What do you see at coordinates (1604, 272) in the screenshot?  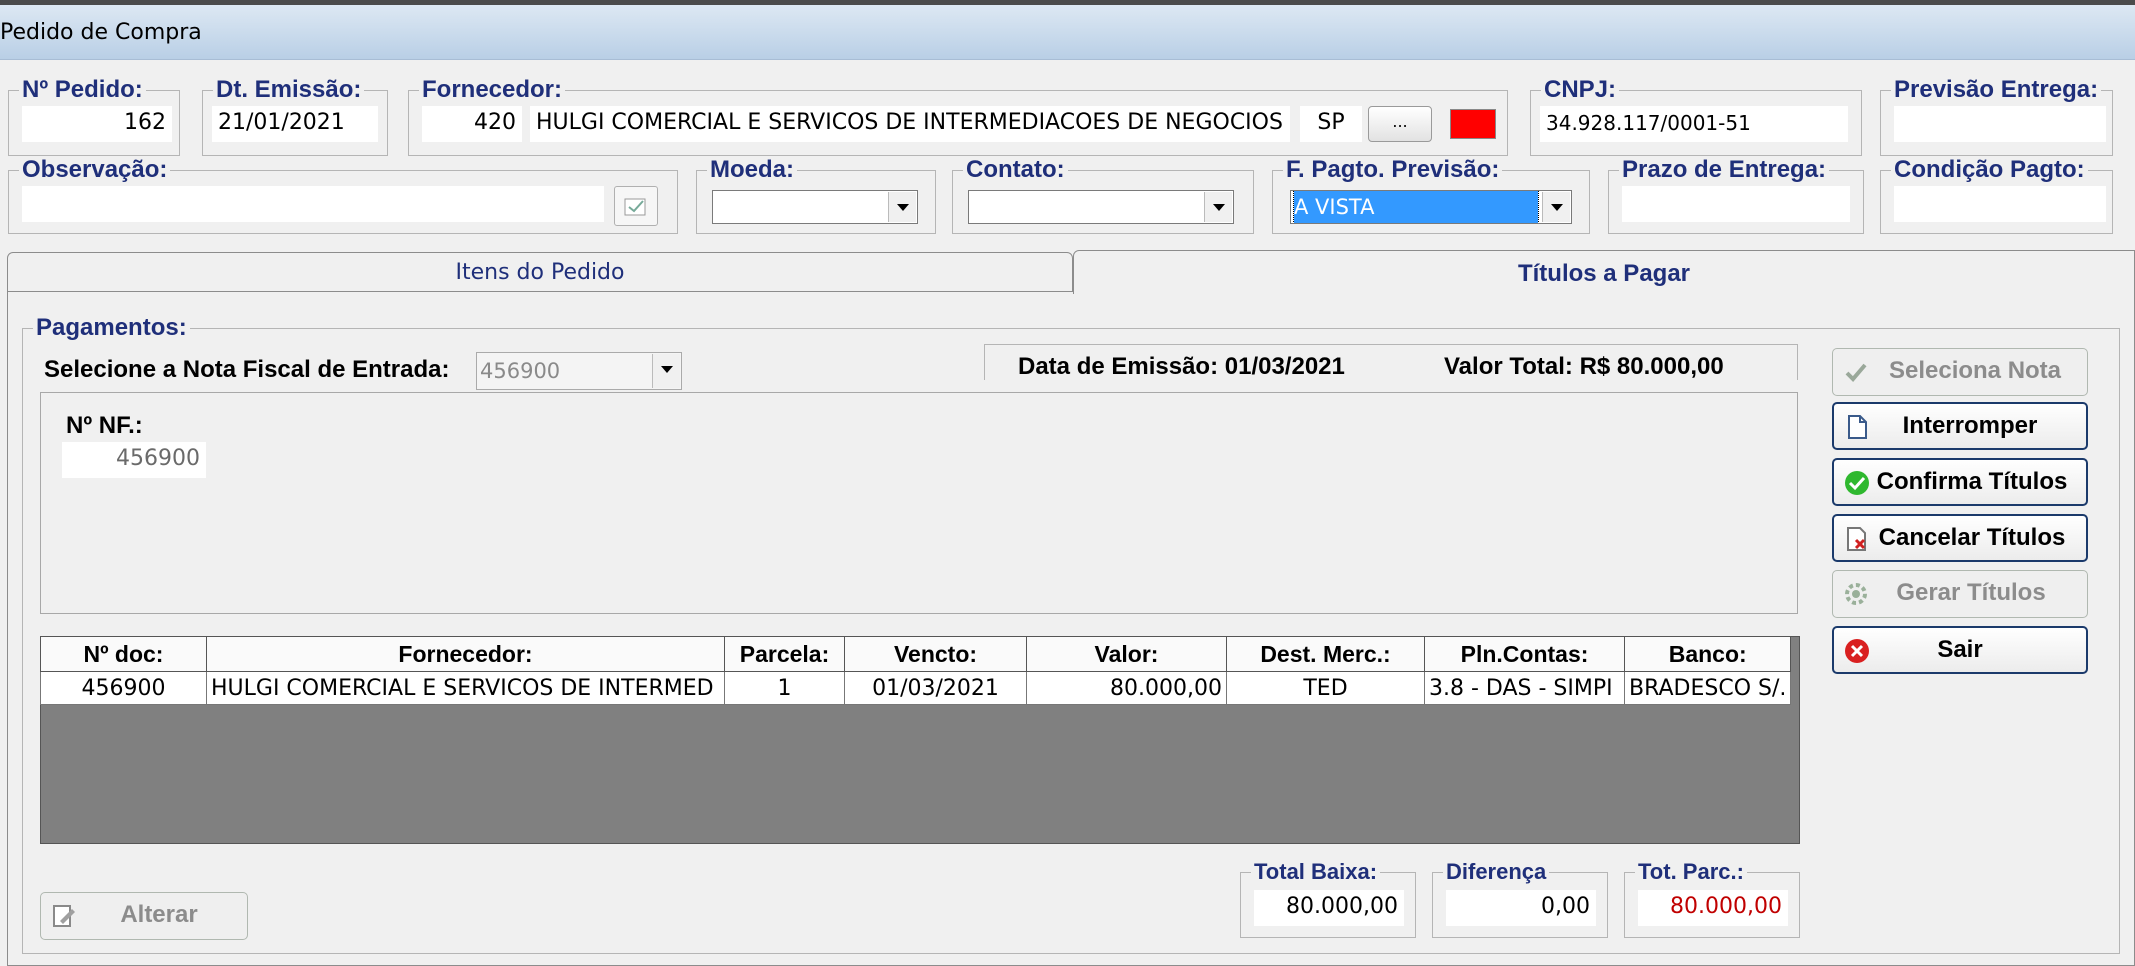 I see `tab-titulos-pagar: Títulos a Pagar` at bounding box center [1604, 272].